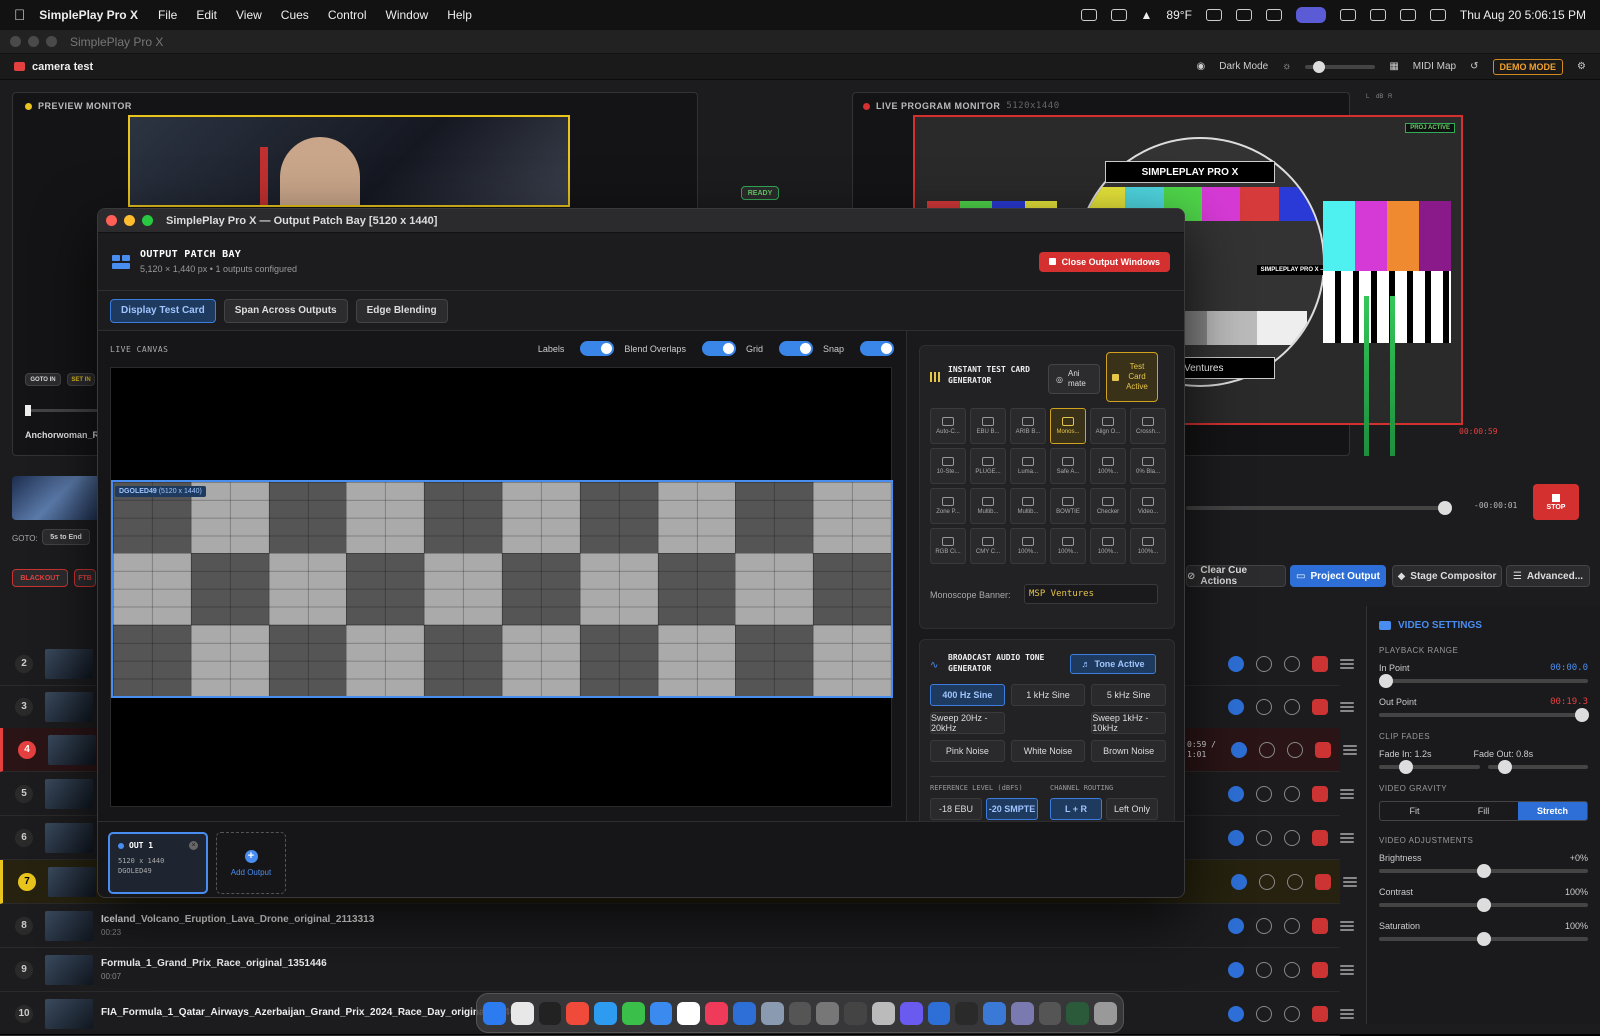 This screenshot has height=1036, width=1600. I want to click on tone-option: Pink Noise, so click(967, 751).